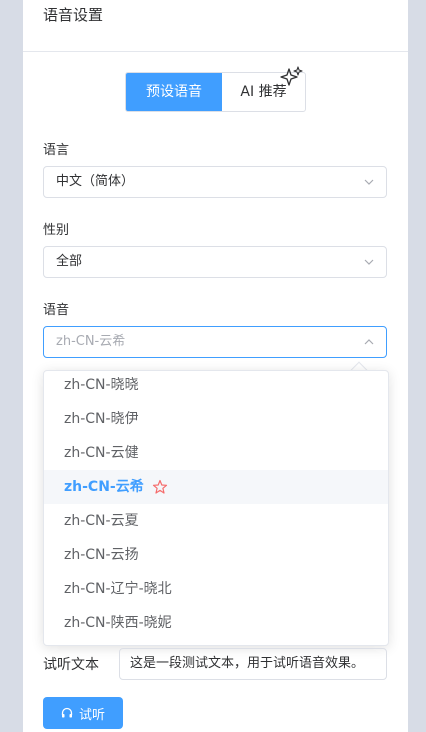 Image resolution: width=426 pixels, height=732 pixels. Describe the element at coordinates (216, 385) in the screenshot. I see `voice-option: zh-CN-晓晓` at that location.